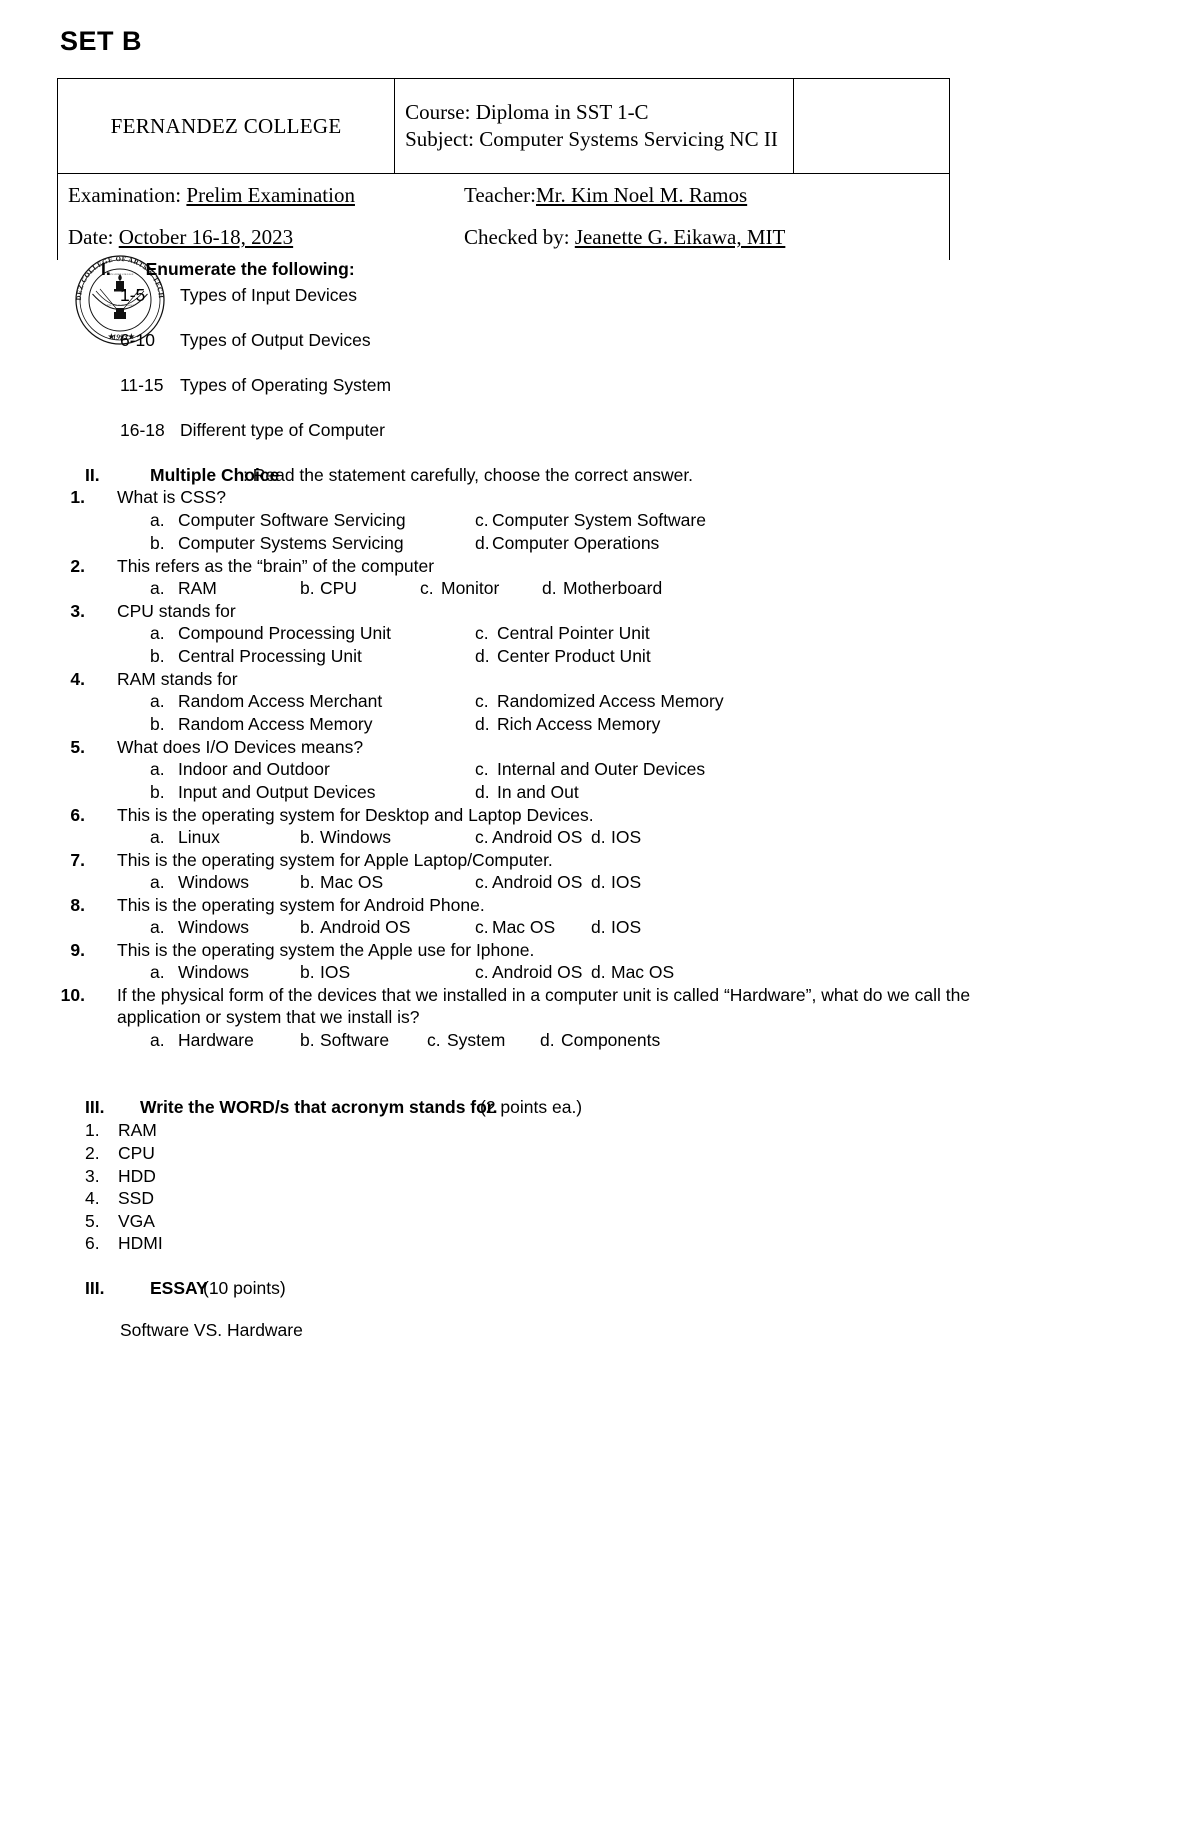 This screenshot has height=1835, width=1200. I want to click on option-6d-text: IOS, so click(626, 837).